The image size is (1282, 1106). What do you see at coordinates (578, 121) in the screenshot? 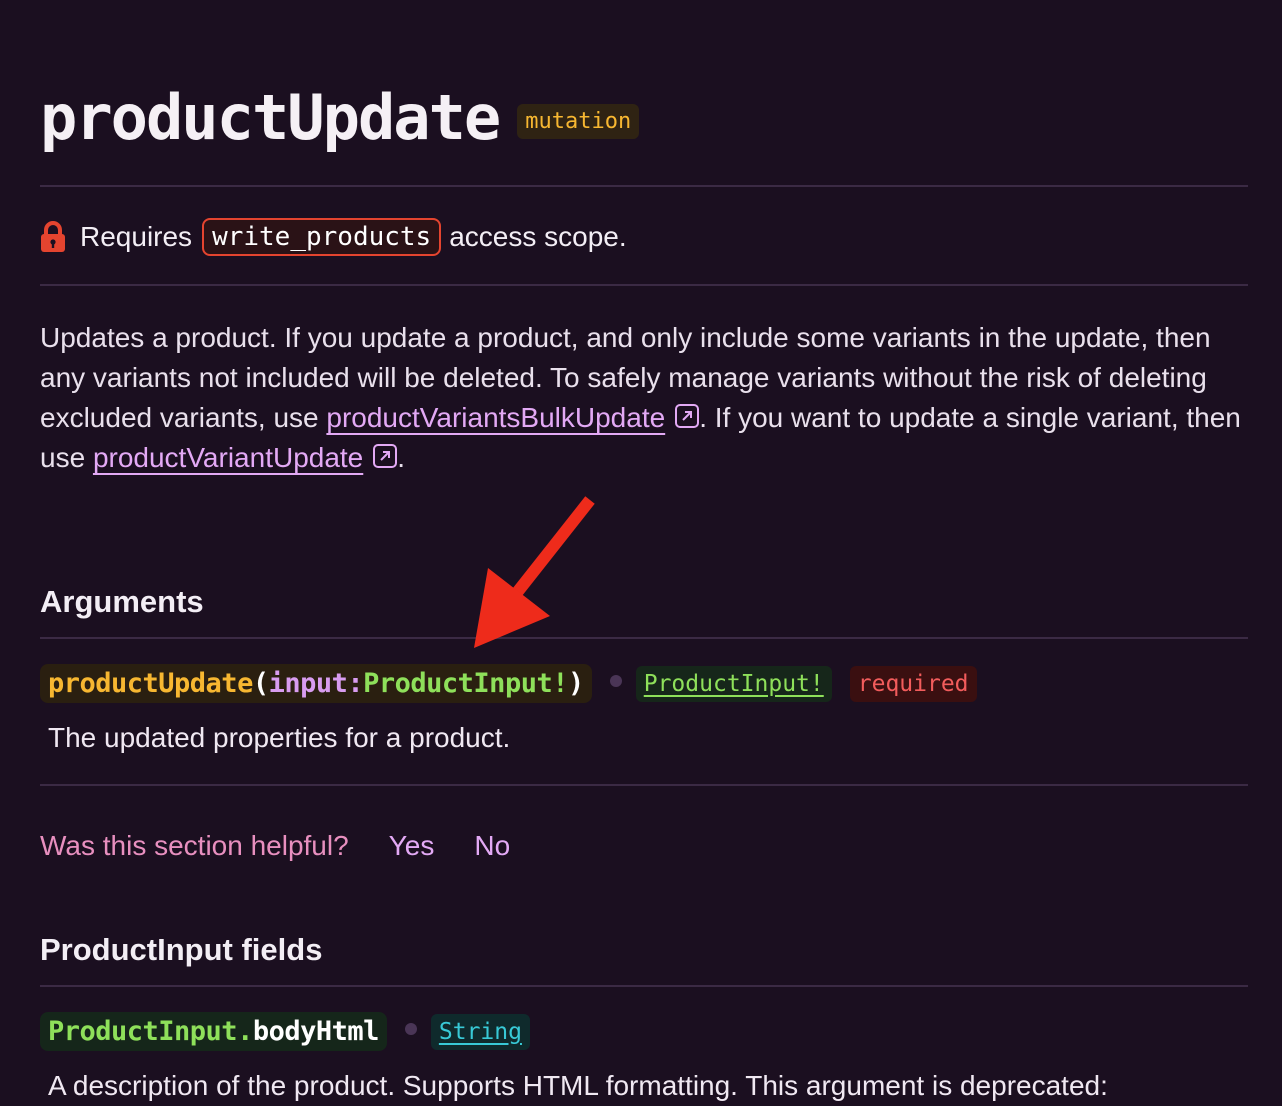
I see `mutation-badge: mutation` at bounding box center [578, 121].